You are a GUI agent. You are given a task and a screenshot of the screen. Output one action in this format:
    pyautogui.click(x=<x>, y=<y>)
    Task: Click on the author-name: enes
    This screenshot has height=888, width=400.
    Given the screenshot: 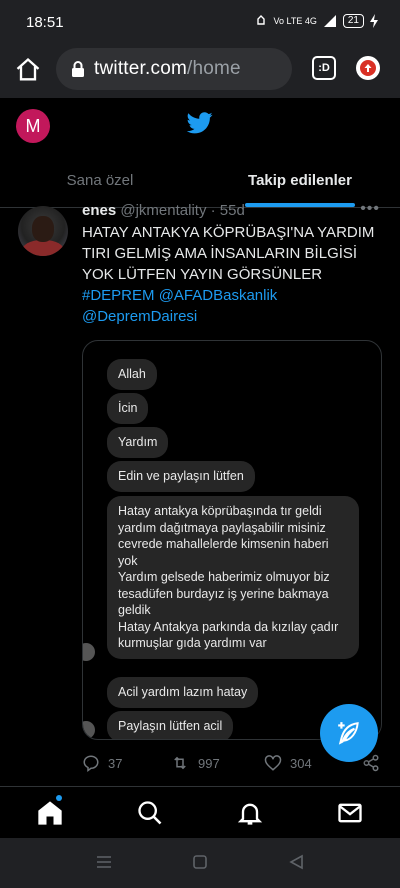 What is the action you would take?
    pyautogui.click(x=99, y=210)
    